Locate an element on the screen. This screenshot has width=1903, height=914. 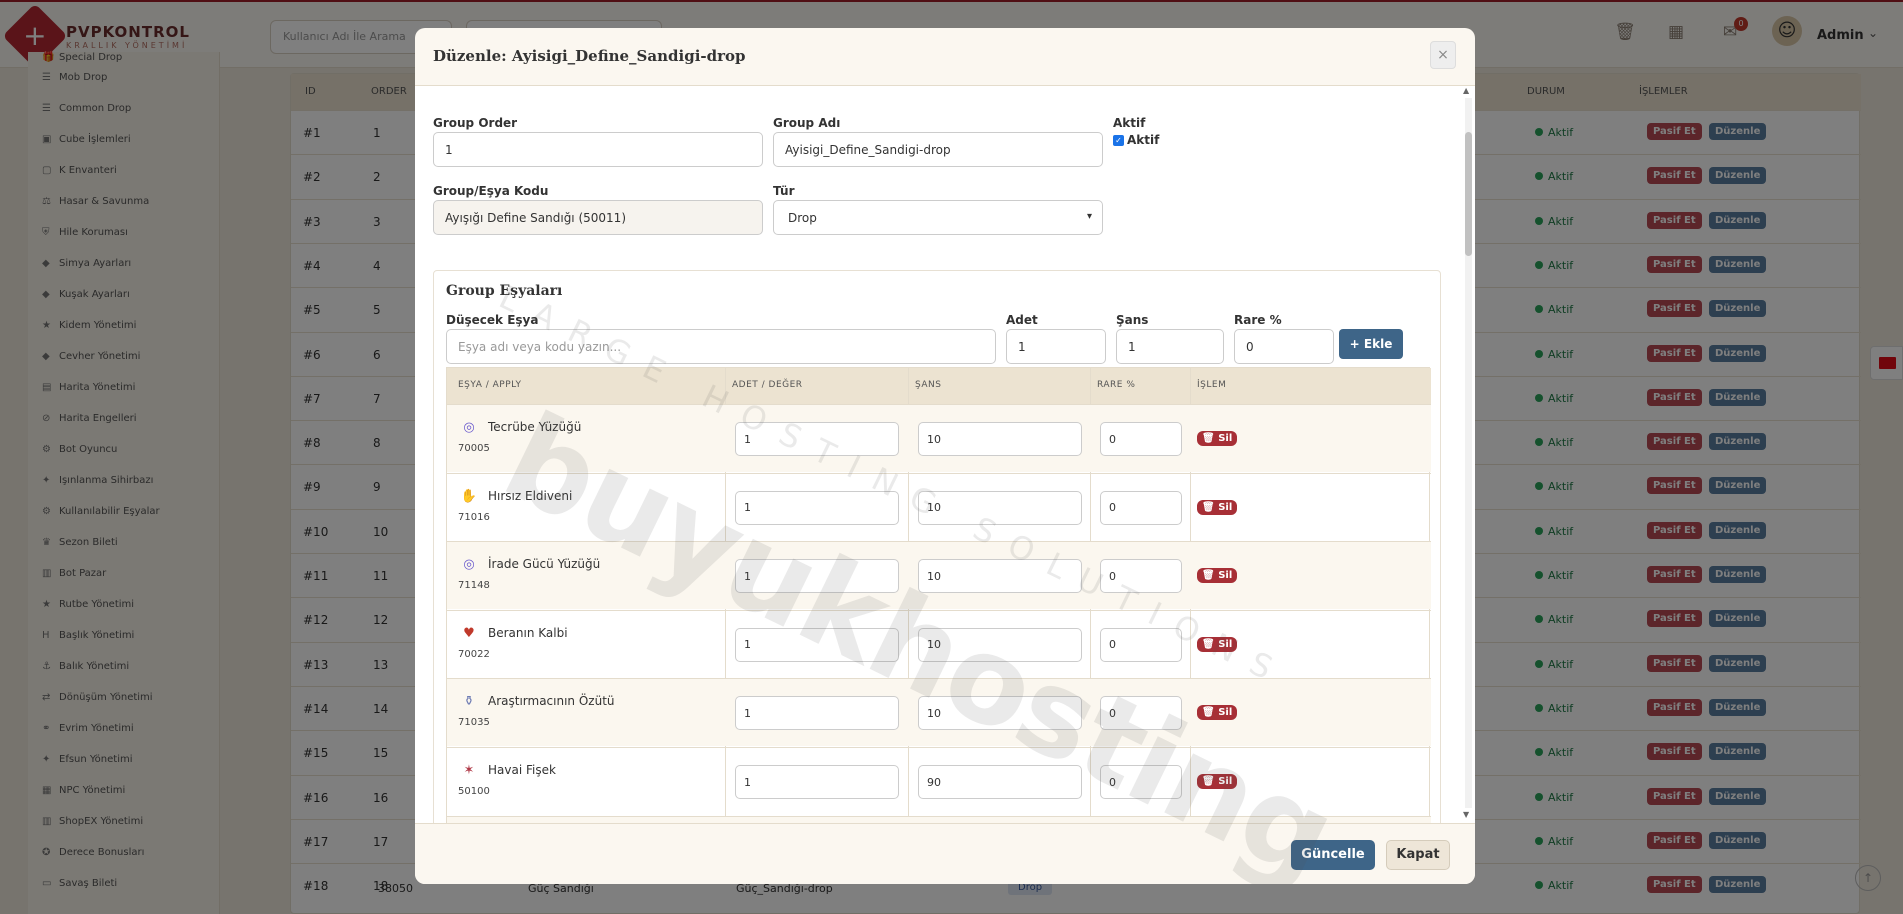
item-code: 70005 is located at coordinates (474, 448).